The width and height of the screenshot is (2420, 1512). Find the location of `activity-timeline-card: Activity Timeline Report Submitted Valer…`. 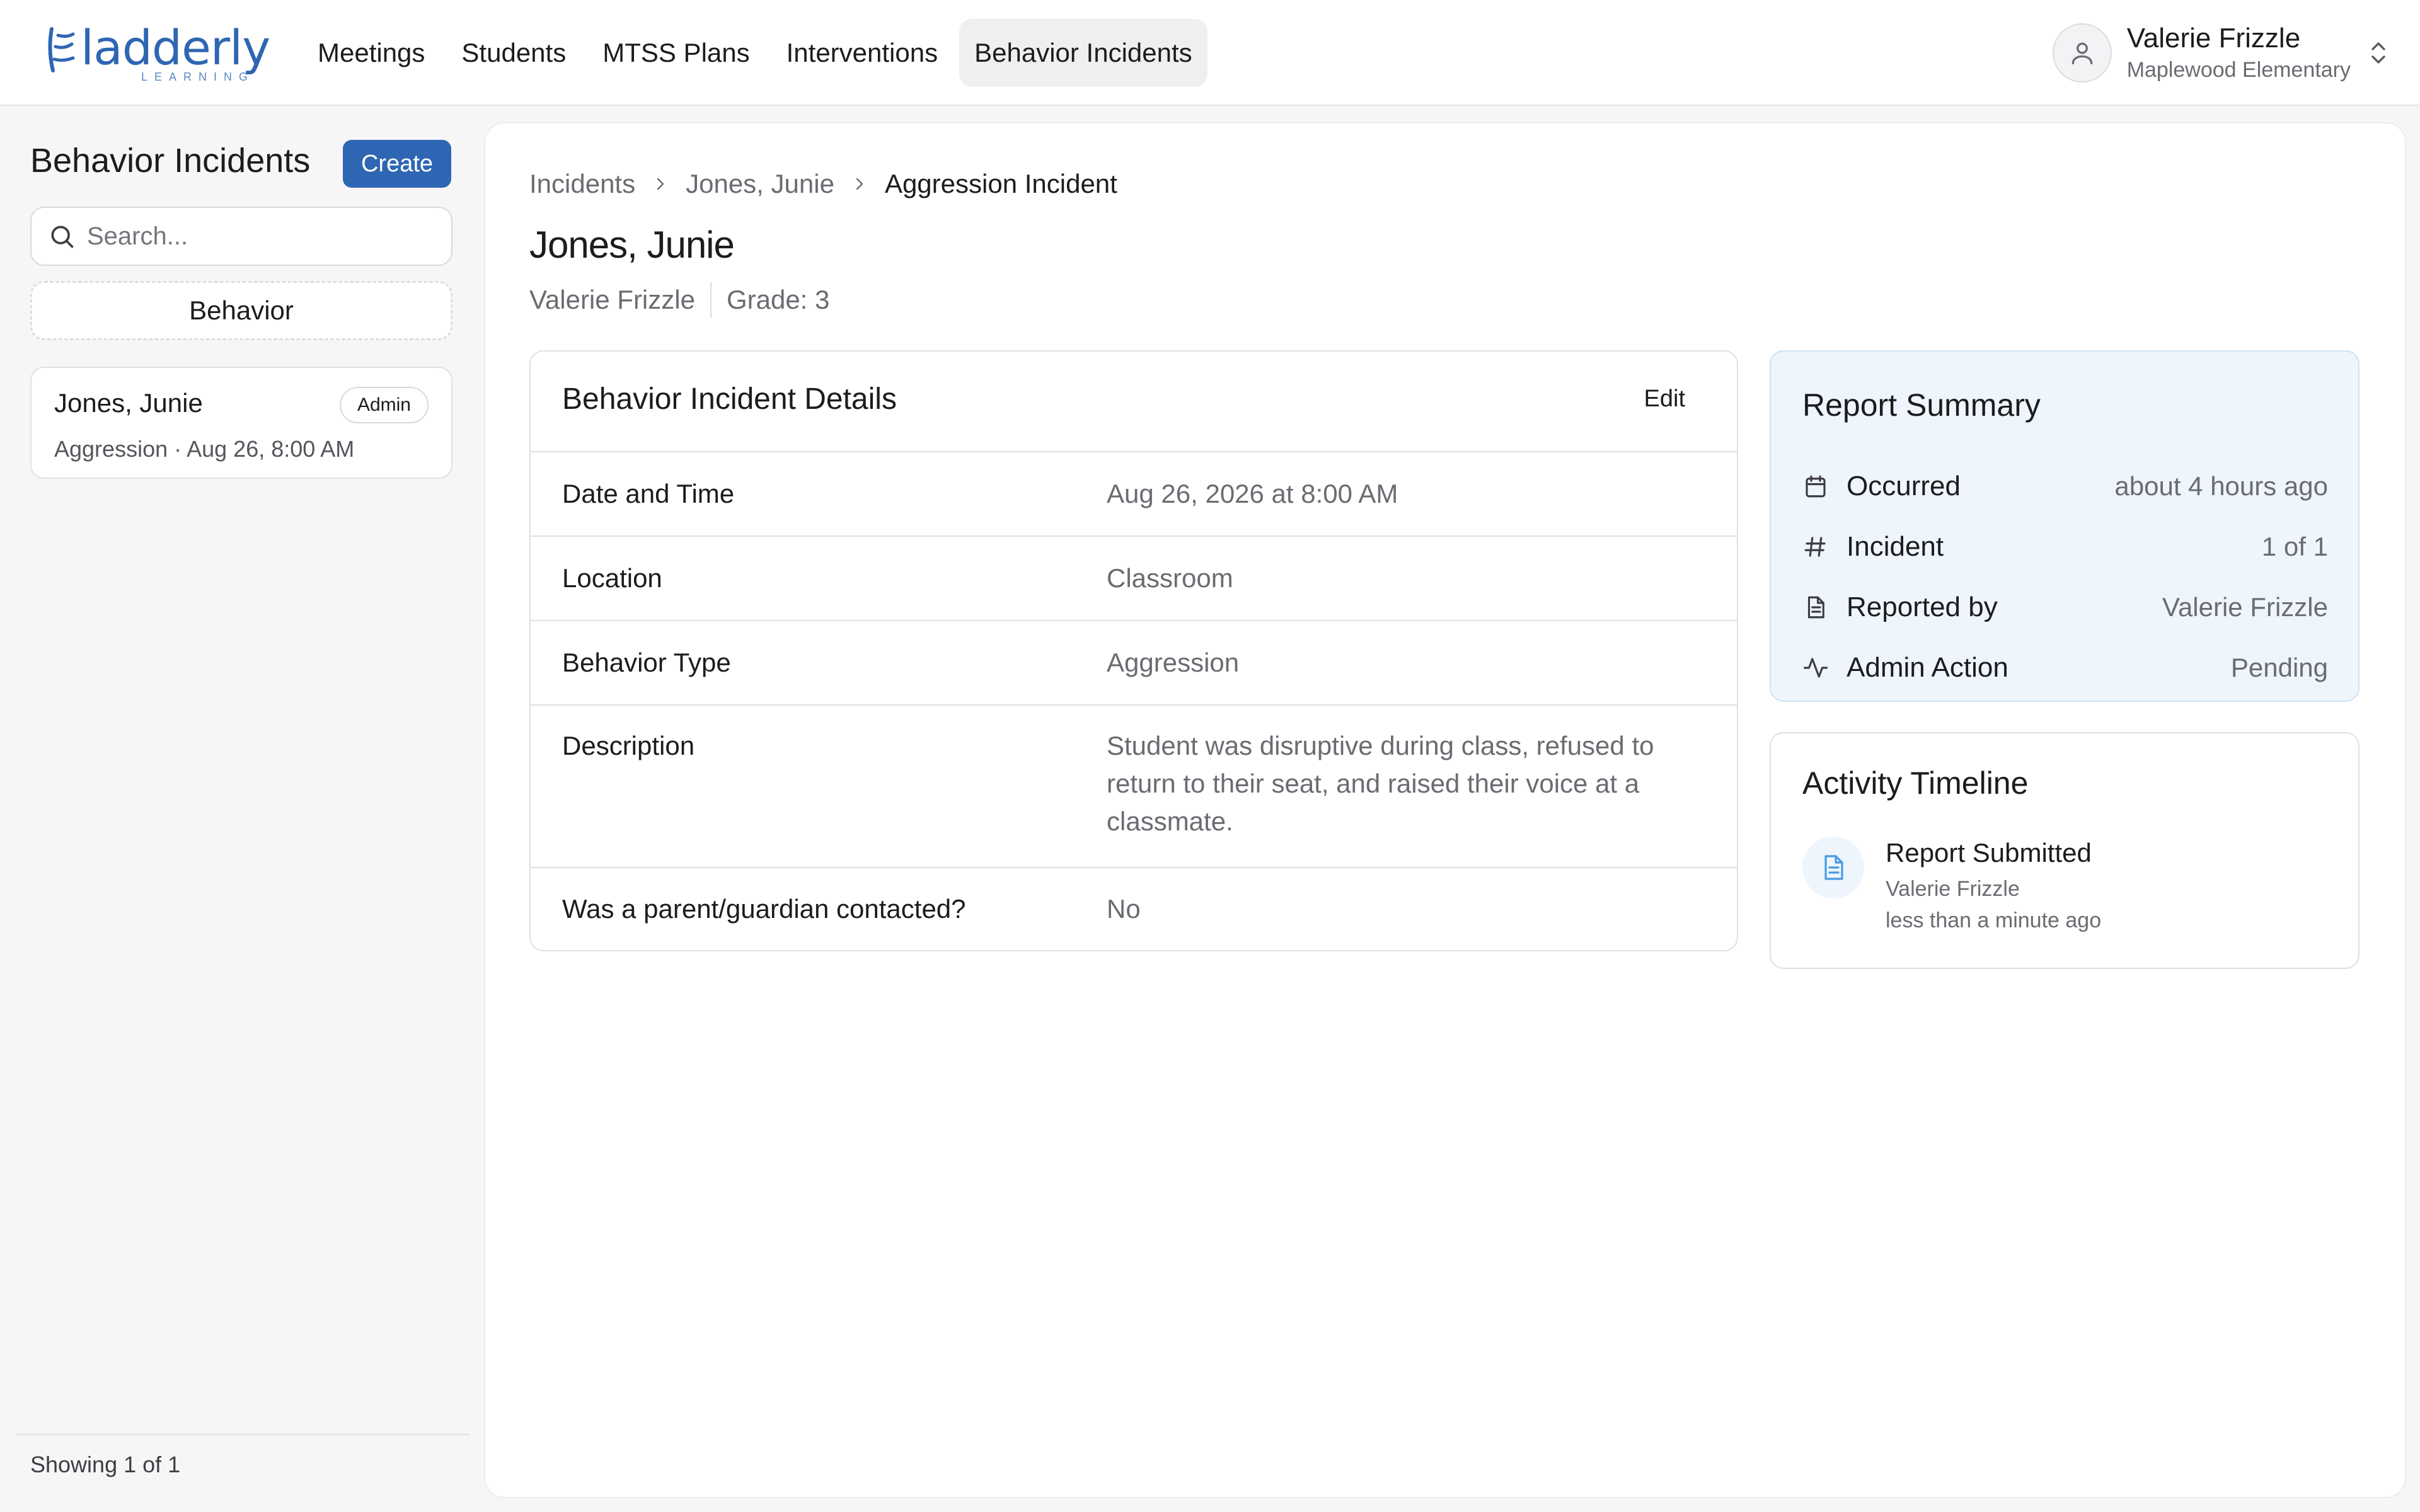

activity-timeline-card: Activity Timeline Report Submitted Valer… is located at coordinates (2065, 850).